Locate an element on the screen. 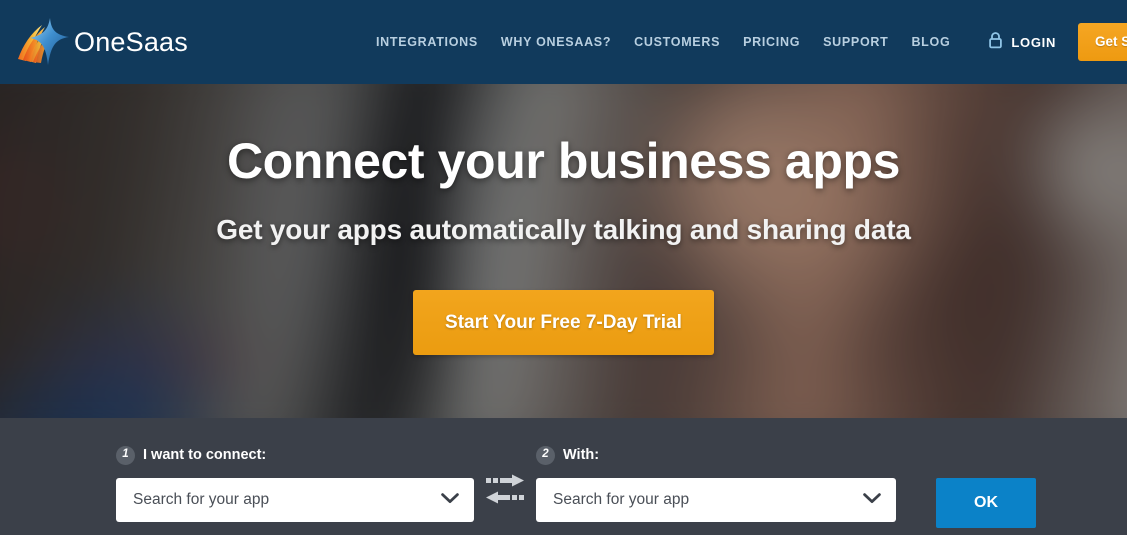 This screenshot has height=535, width=1127. get-started-button: Get Started is located at coordinates (1102, 42).